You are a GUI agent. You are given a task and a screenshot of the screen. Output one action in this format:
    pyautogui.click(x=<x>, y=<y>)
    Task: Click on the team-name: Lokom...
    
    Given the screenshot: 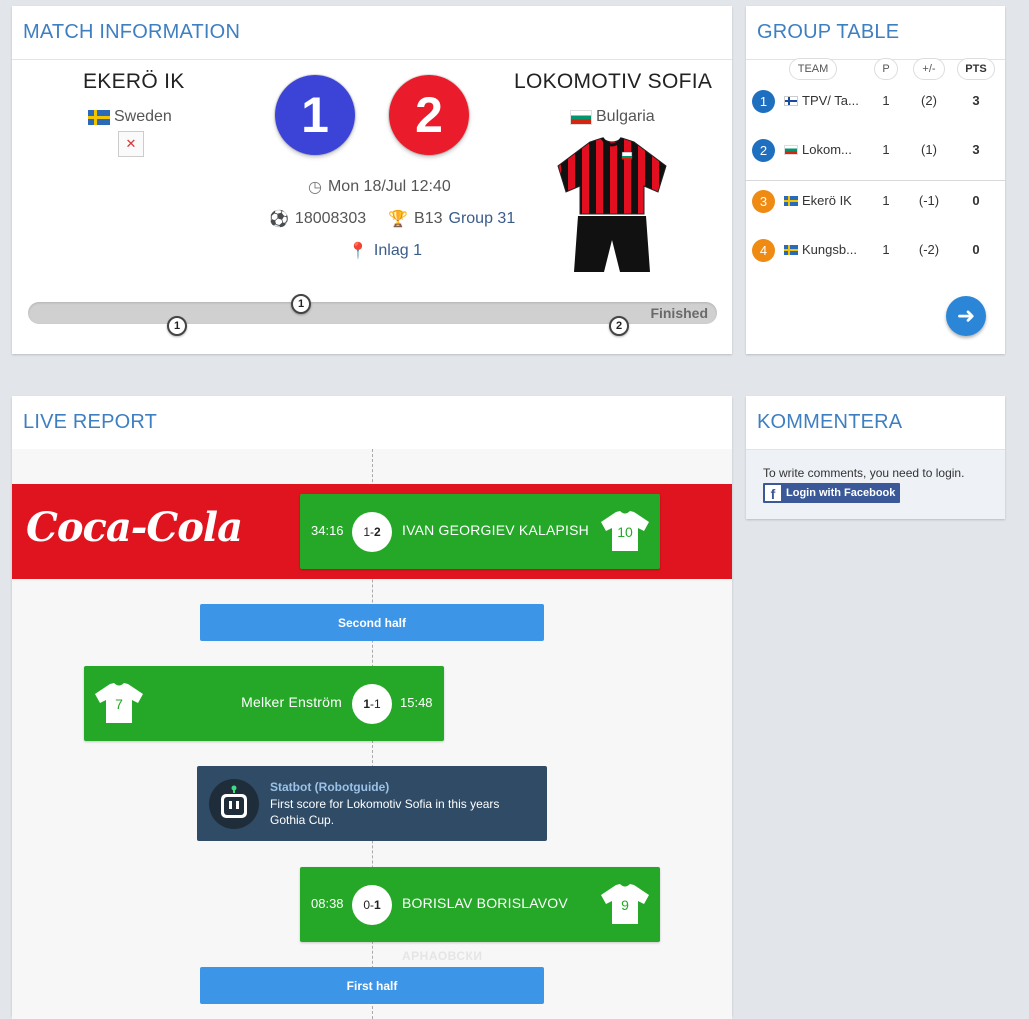 What is the action you would take?
    pyautogui.click(x=827, y=149)
    